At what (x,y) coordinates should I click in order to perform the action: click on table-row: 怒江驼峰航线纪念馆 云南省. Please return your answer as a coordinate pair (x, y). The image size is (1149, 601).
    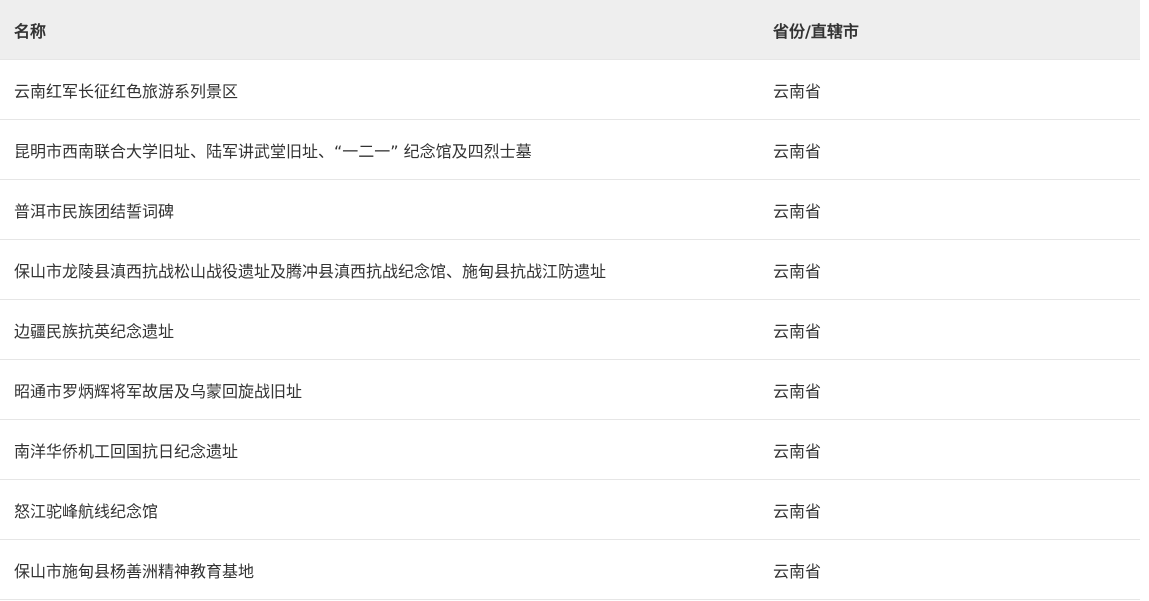
    Looking at the image, I should click on (570, 509).